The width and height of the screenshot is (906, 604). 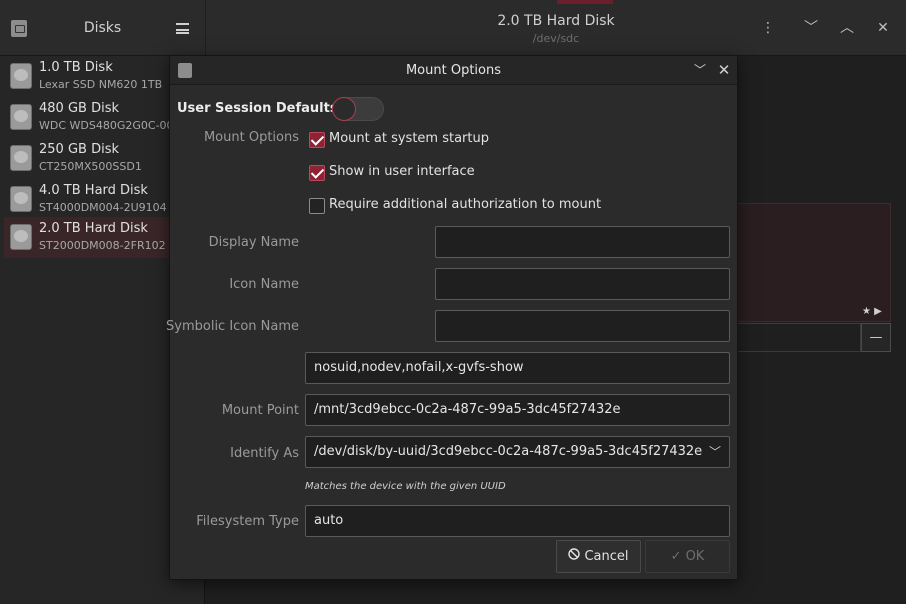 What do you see at coordinates (101, 84) in the screenshot?
I see `disk-subtitle: Lexar SSD NM620 1TB` at bounding box center [101, 84].